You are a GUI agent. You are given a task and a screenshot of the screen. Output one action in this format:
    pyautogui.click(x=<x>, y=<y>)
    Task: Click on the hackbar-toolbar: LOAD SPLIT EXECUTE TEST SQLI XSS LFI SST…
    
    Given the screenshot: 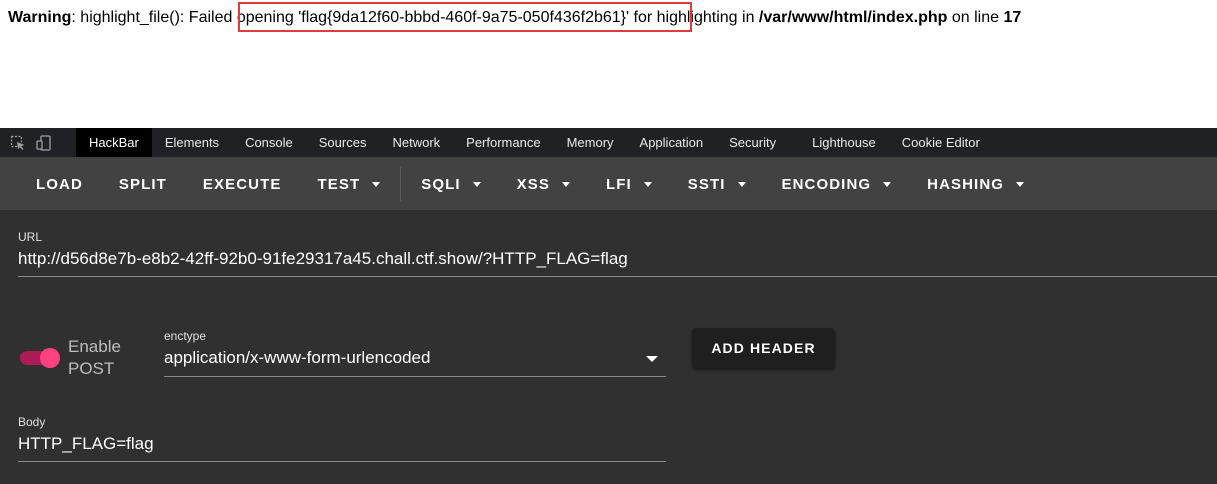 What is the action you would take?
    pyautogui.click(x=608, y=184)
    